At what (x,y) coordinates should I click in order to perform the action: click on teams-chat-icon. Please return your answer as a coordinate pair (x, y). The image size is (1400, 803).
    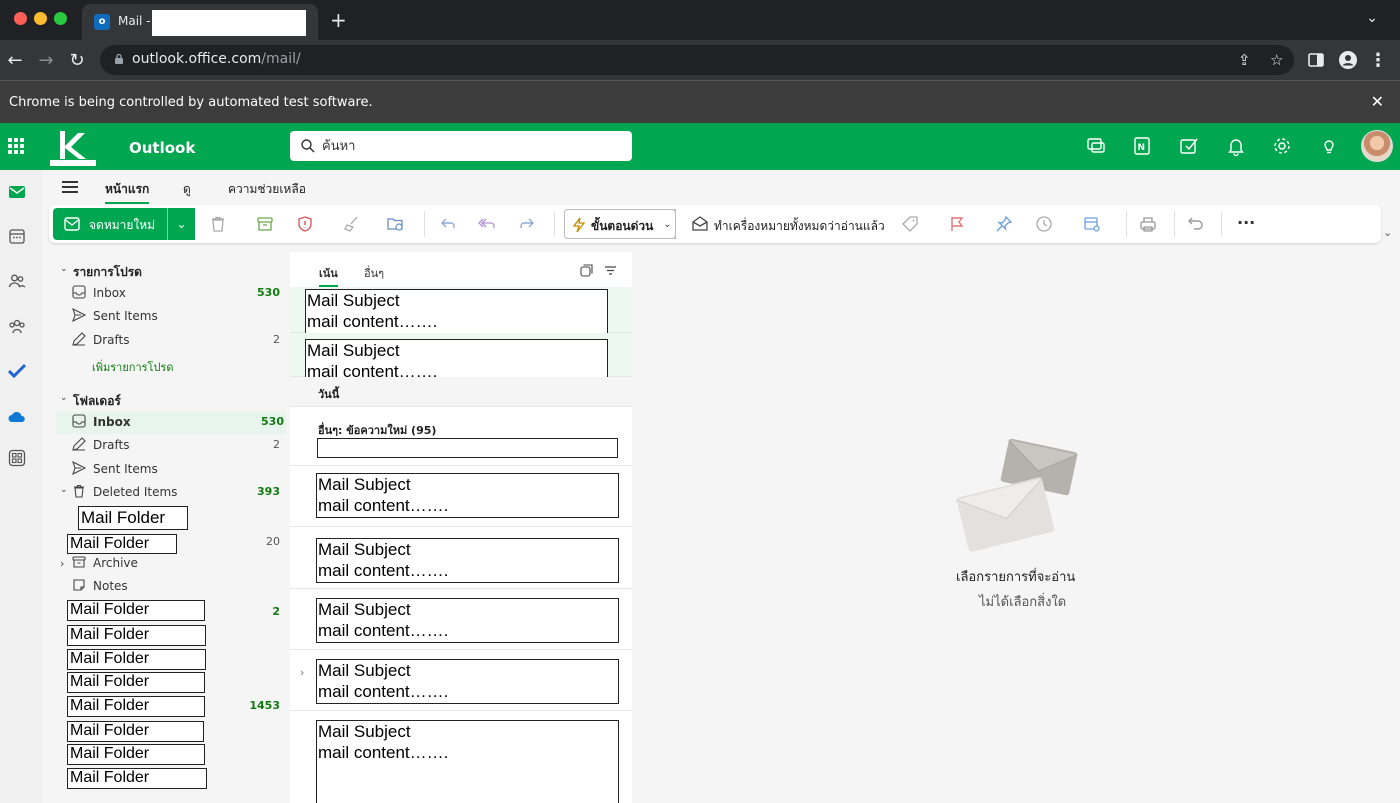
    Looking at the image, I should click on (1096, 146).